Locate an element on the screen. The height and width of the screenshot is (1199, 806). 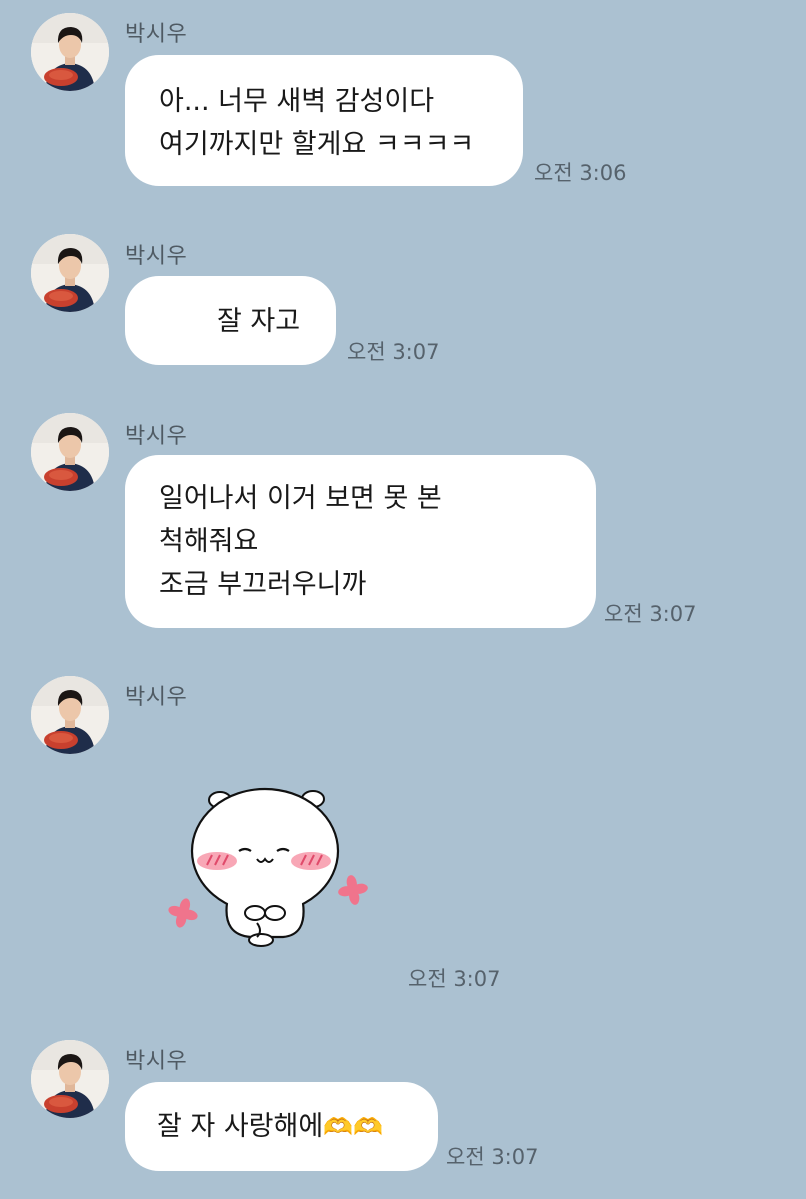
message-time: 오전 3:06 is located at coordinates (580, 173).